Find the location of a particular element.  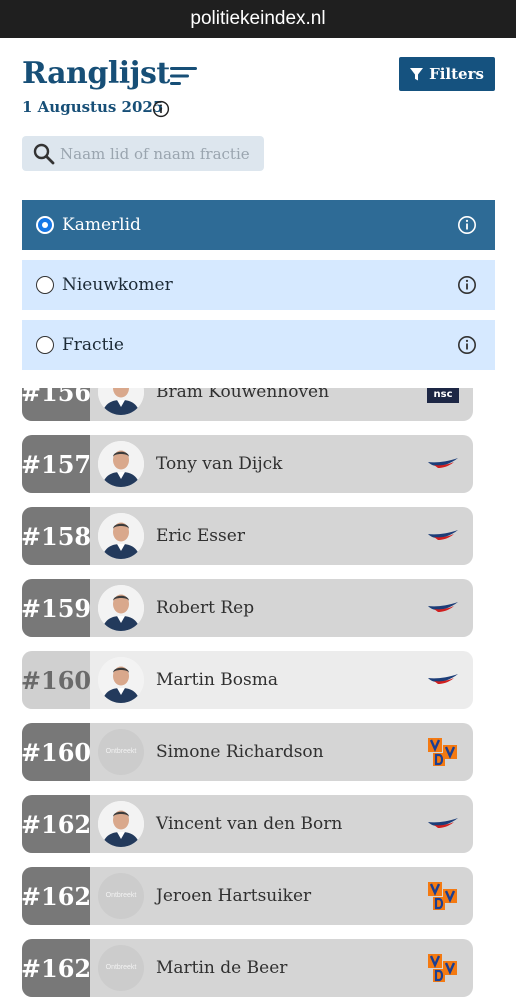

member-name: Robert Rep is located at coordinates (205, 608).